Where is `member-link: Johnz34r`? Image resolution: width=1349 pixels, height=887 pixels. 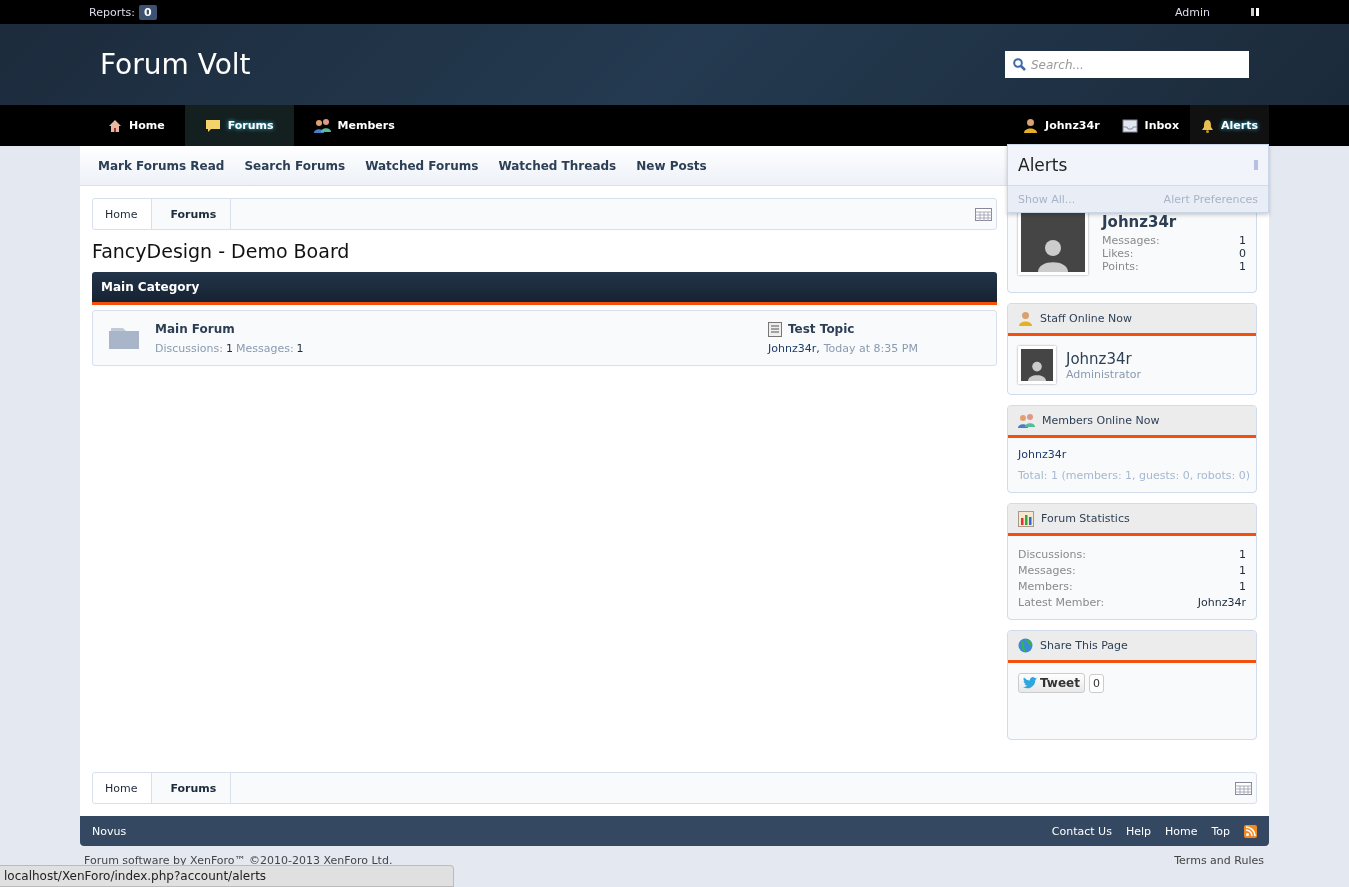 member-link: Johnz34r is located at coordinates (1132, 454).